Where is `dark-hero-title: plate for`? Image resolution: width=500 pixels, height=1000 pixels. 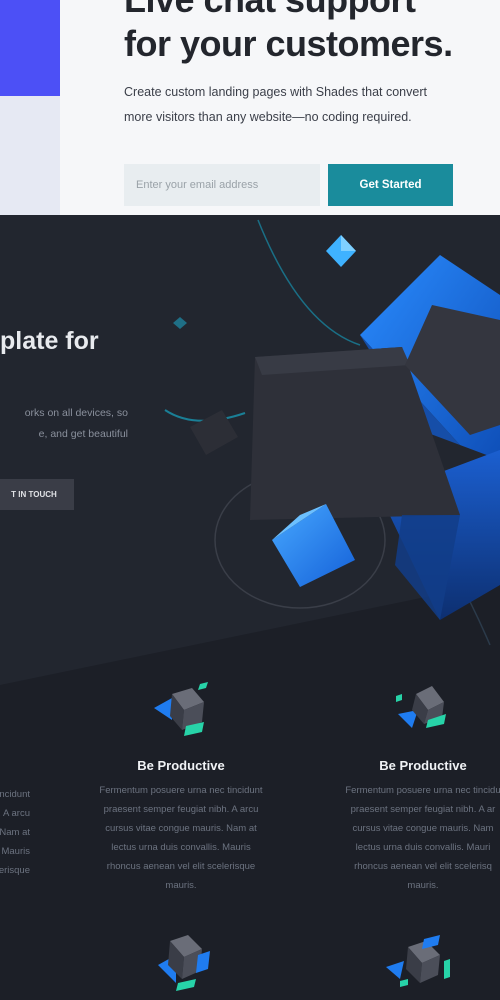
dark-hero-title: plate for is located at coordinates (49, 341).